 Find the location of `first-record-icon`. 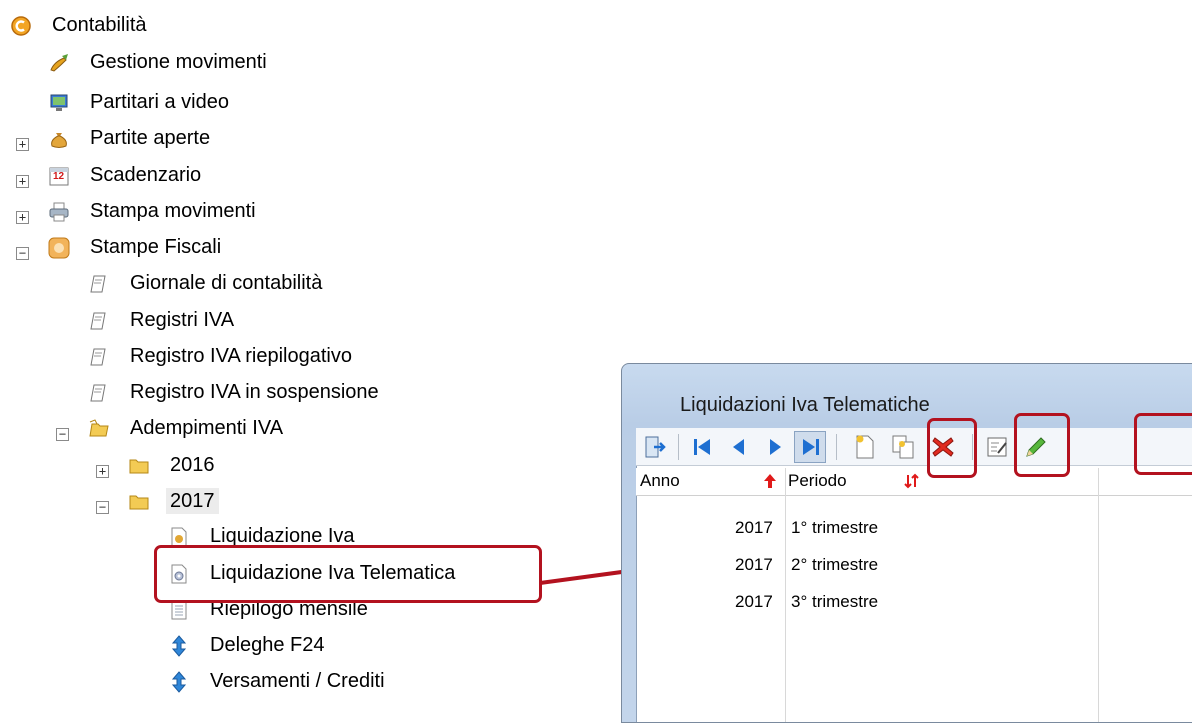

first-record-icon is located at coordinates (703, 447).